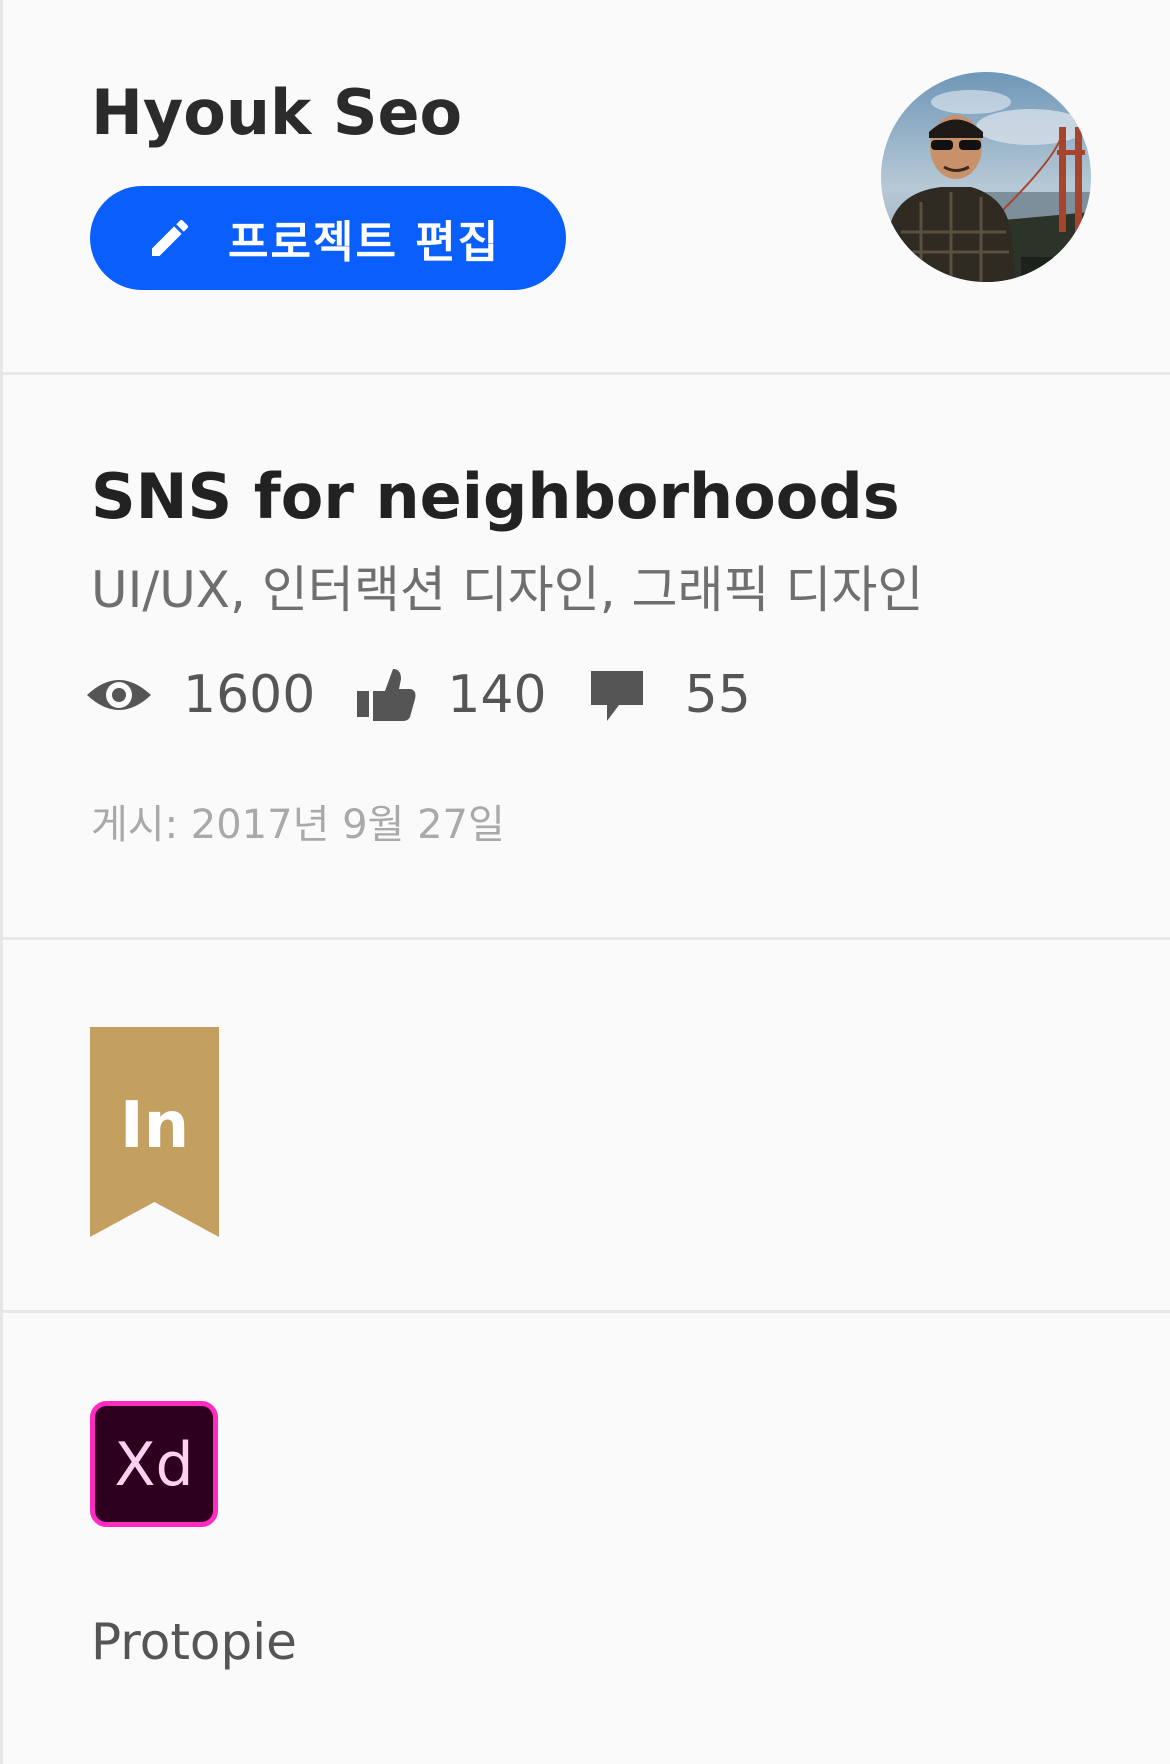  What do you see at coordinates (154, 1126) in the screenshot?
I see `ribbon-badge-text: In` at bounding box center [154, 1126].